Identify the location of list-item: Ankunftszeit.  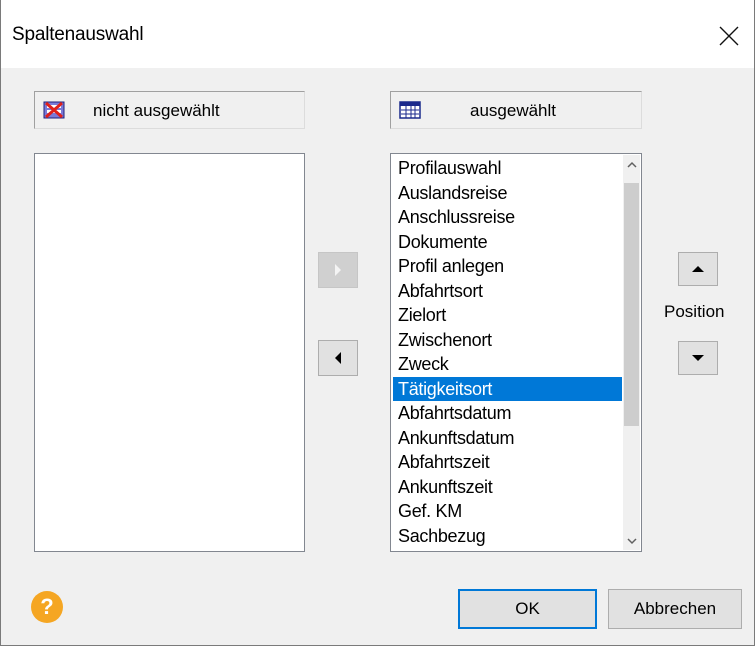
(507, 487).